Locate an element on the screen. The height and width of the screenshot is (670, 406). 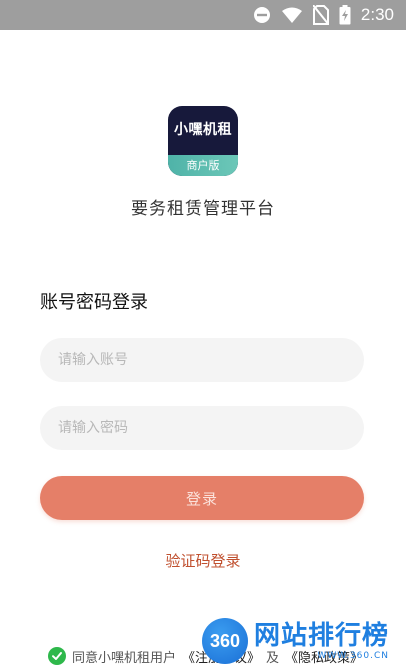
watermark-logo: 360 网站排行榜 WWW.360.CN is located at coordinates (304, 641).